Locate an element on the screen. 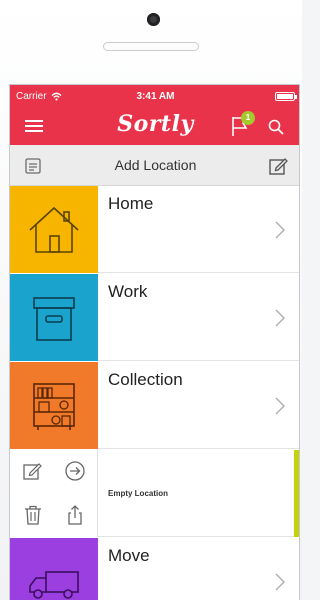 This screenshot has height=600, width=320. house-icon is located at coordinates (54, 229).